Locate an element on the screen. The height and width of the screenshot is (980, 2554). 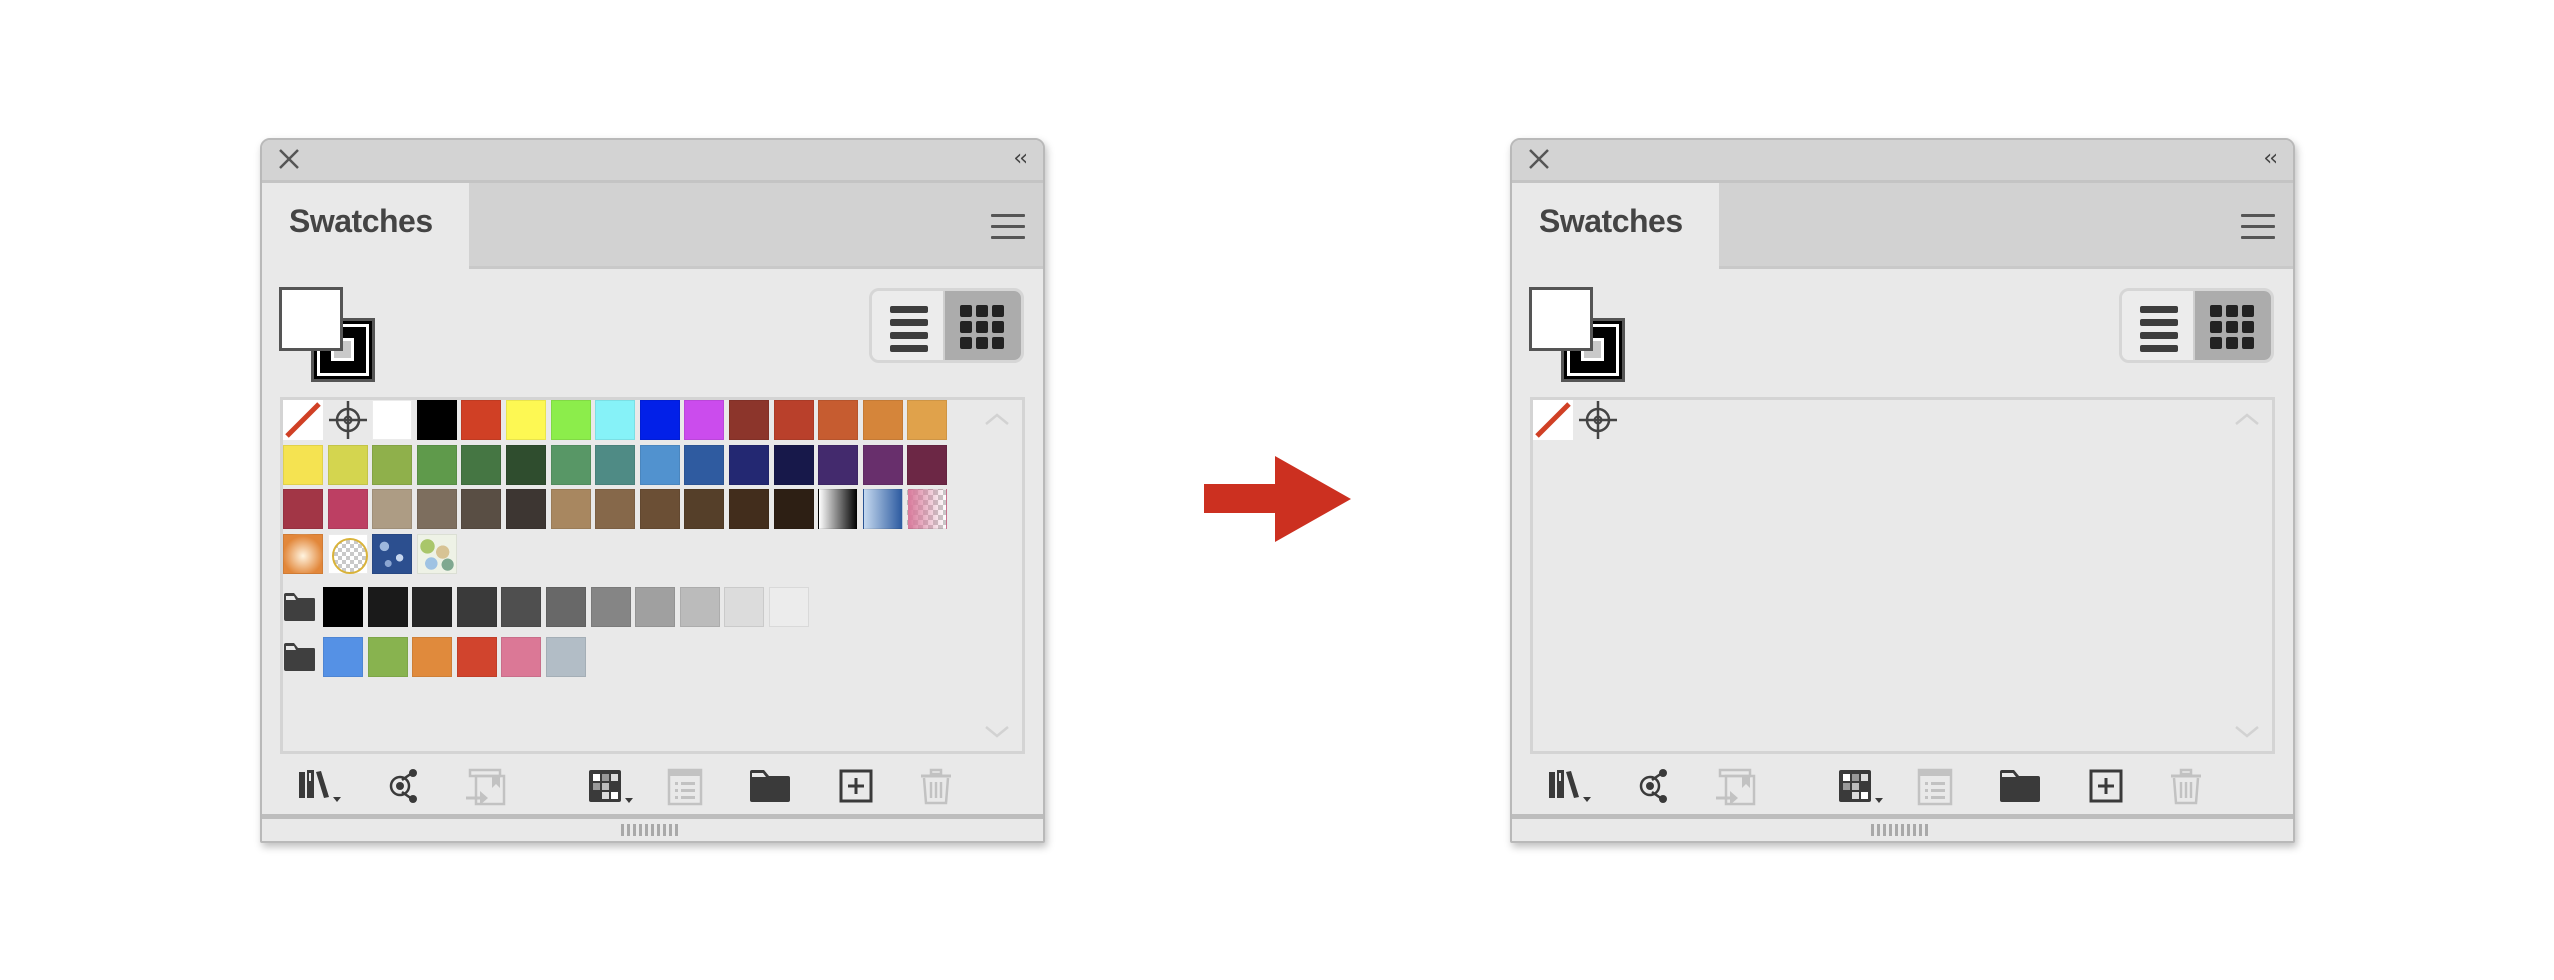
add-used-colors-button is located at coordinates (404, 786).